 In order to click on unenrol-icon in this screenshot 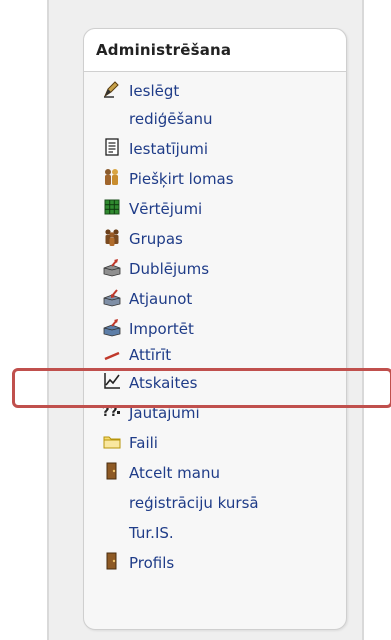, I will do `click(112, 471)`.